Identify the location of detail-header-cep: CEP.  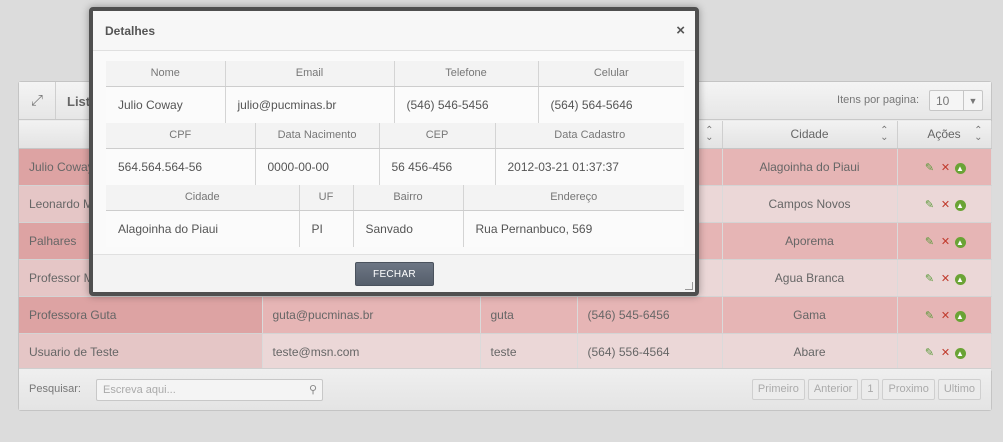
(437, 136).